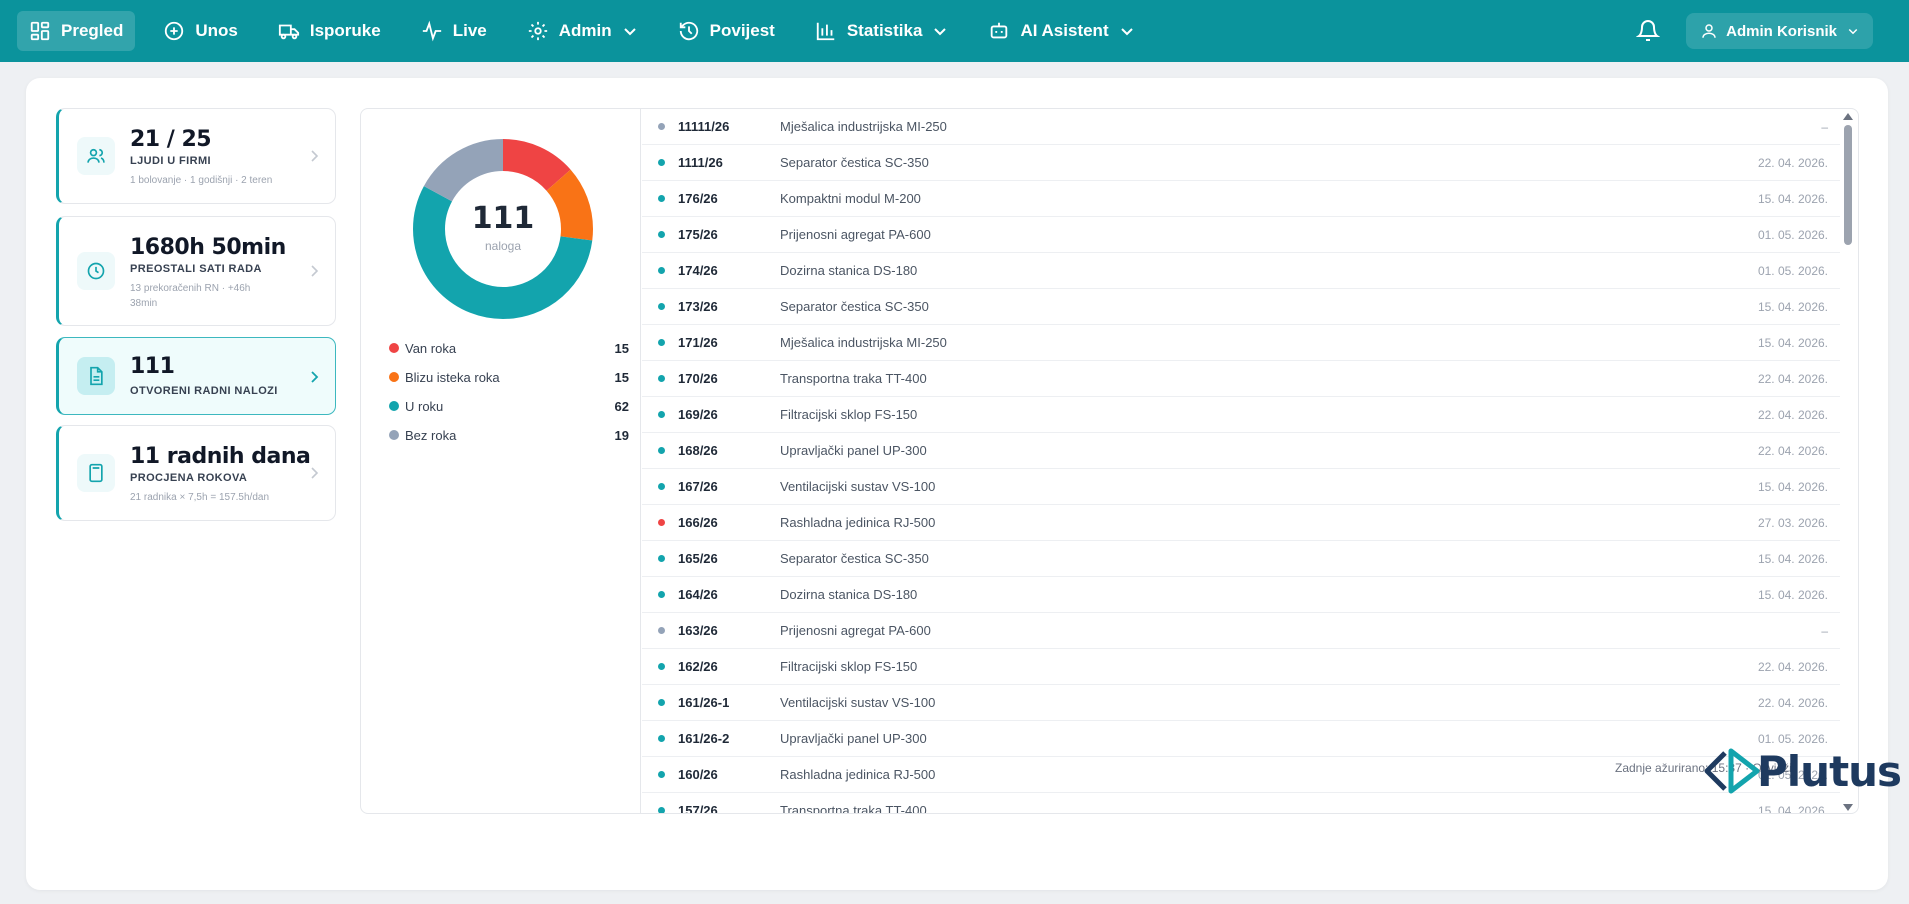 Image resolution: width=1909 pixels, height=904 pixels. Describe the element at coordinates (1241, 631) in the screenshot. I see `order-row: 163/26 Prijenosni agregat PA-600 –` at that location.